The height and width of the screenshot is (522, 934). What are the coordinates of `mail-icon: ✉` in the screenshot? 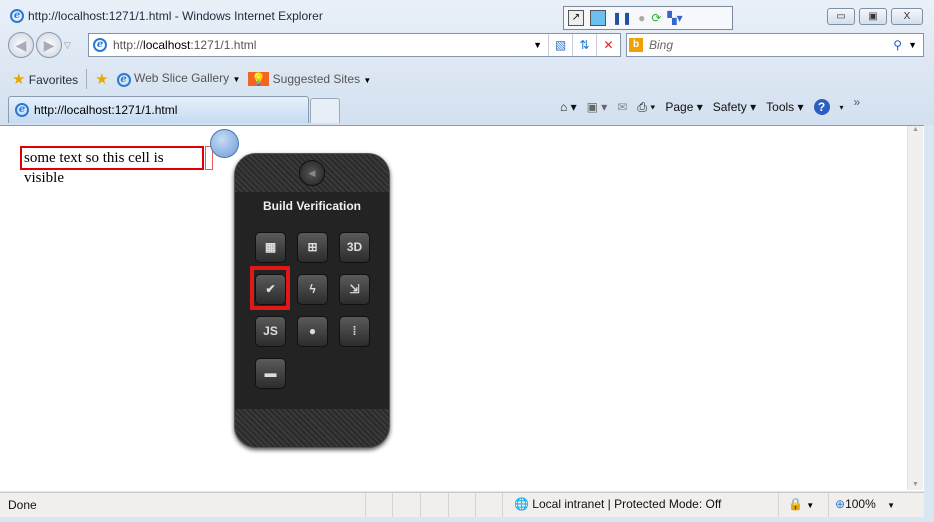 It's located at (622, 107).